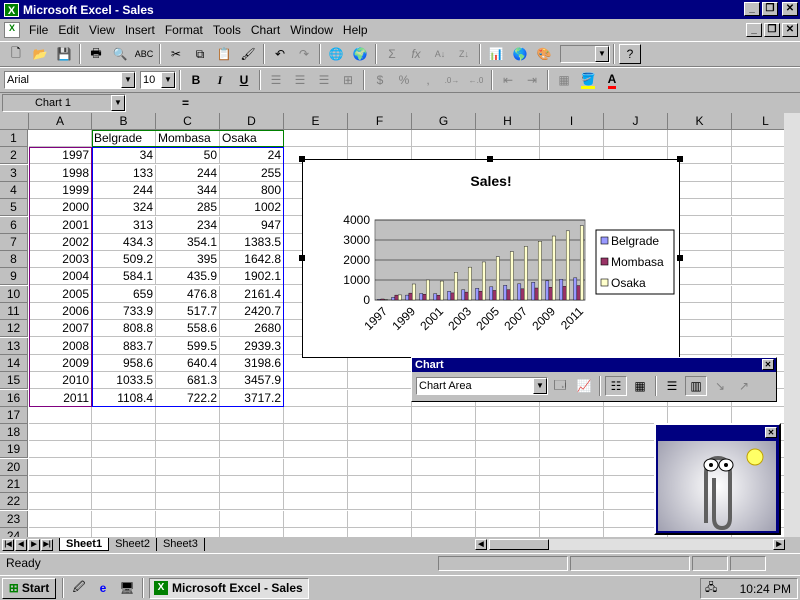  Describe the element at coordinates (508, 121) in the screenshot. I see `column-header-h: H` at that location.